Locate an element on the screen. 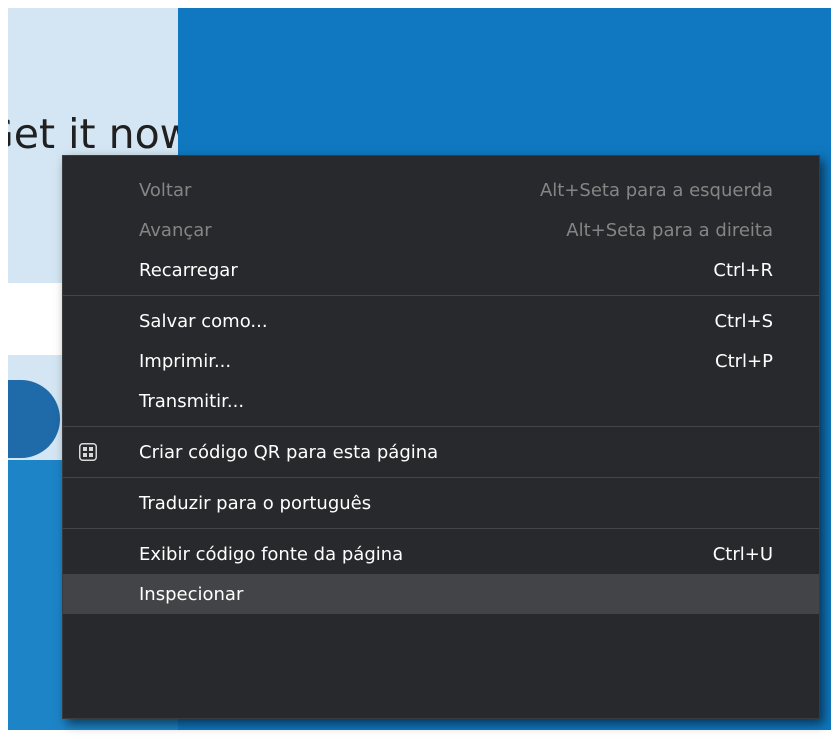  menu-item-label: Traduzir para o português is located at coordinates (255, 503).